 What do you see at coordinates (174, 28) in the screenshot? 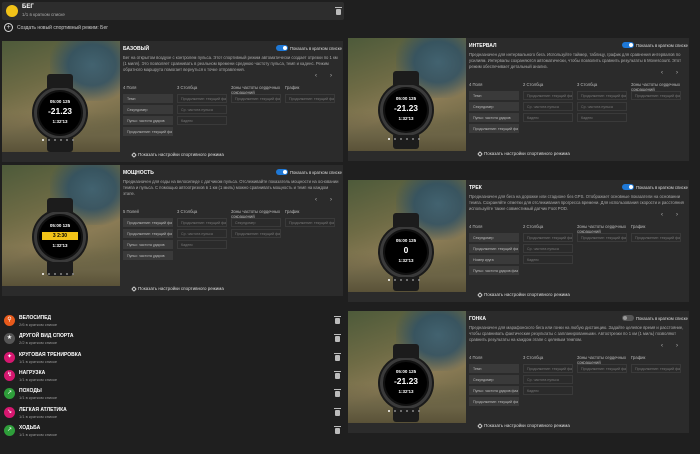
I see `create-sport-mode-button: + Создать новый спортивный режим: Бег` at bounding box center [174, 28].